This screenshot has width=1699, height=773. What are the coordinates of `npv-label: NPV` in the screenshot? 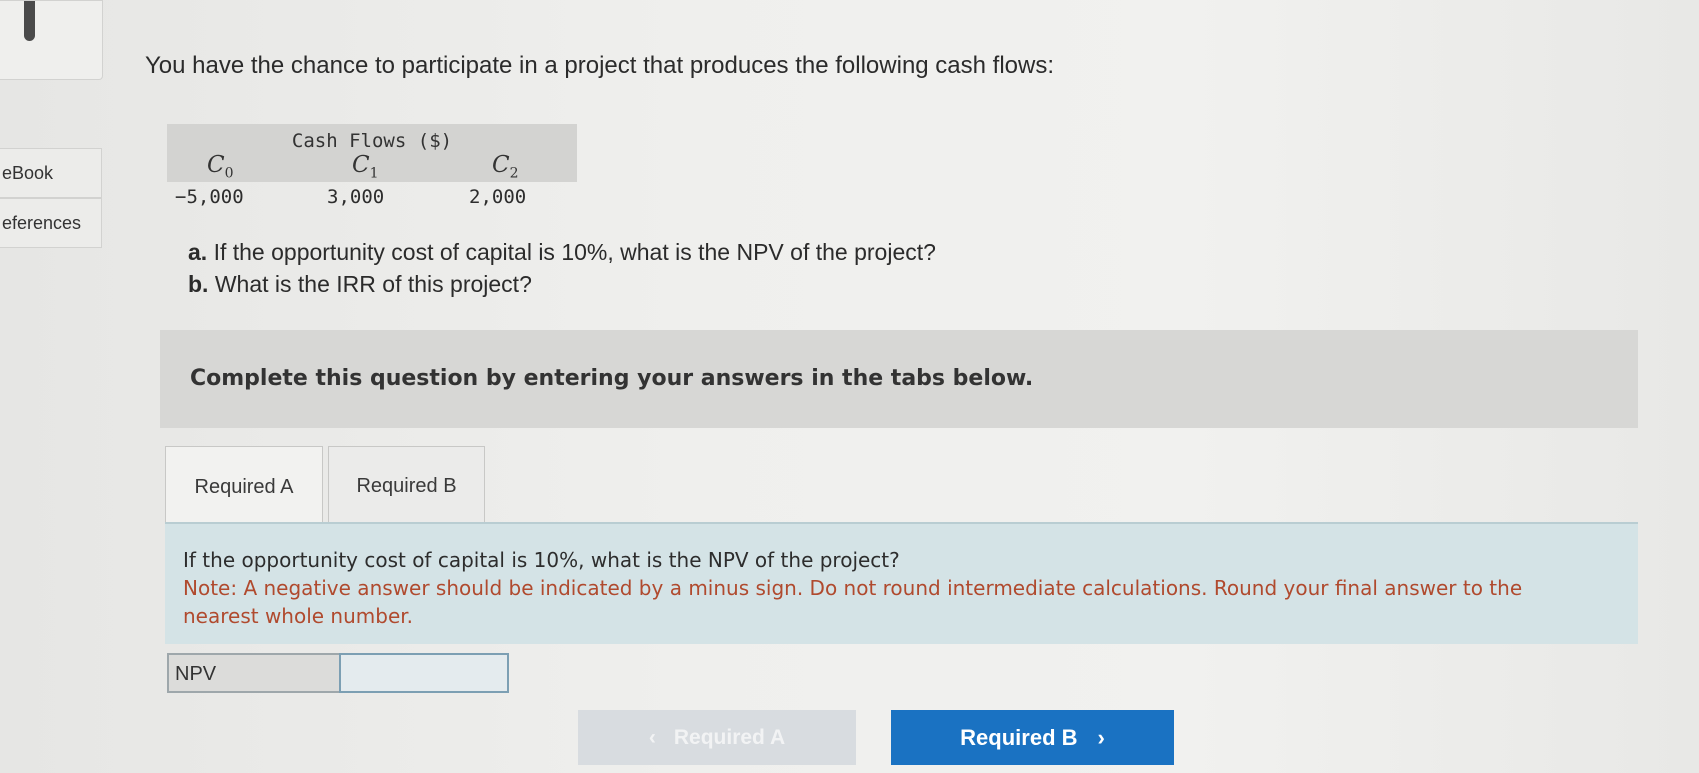 It's located at (196, 674).